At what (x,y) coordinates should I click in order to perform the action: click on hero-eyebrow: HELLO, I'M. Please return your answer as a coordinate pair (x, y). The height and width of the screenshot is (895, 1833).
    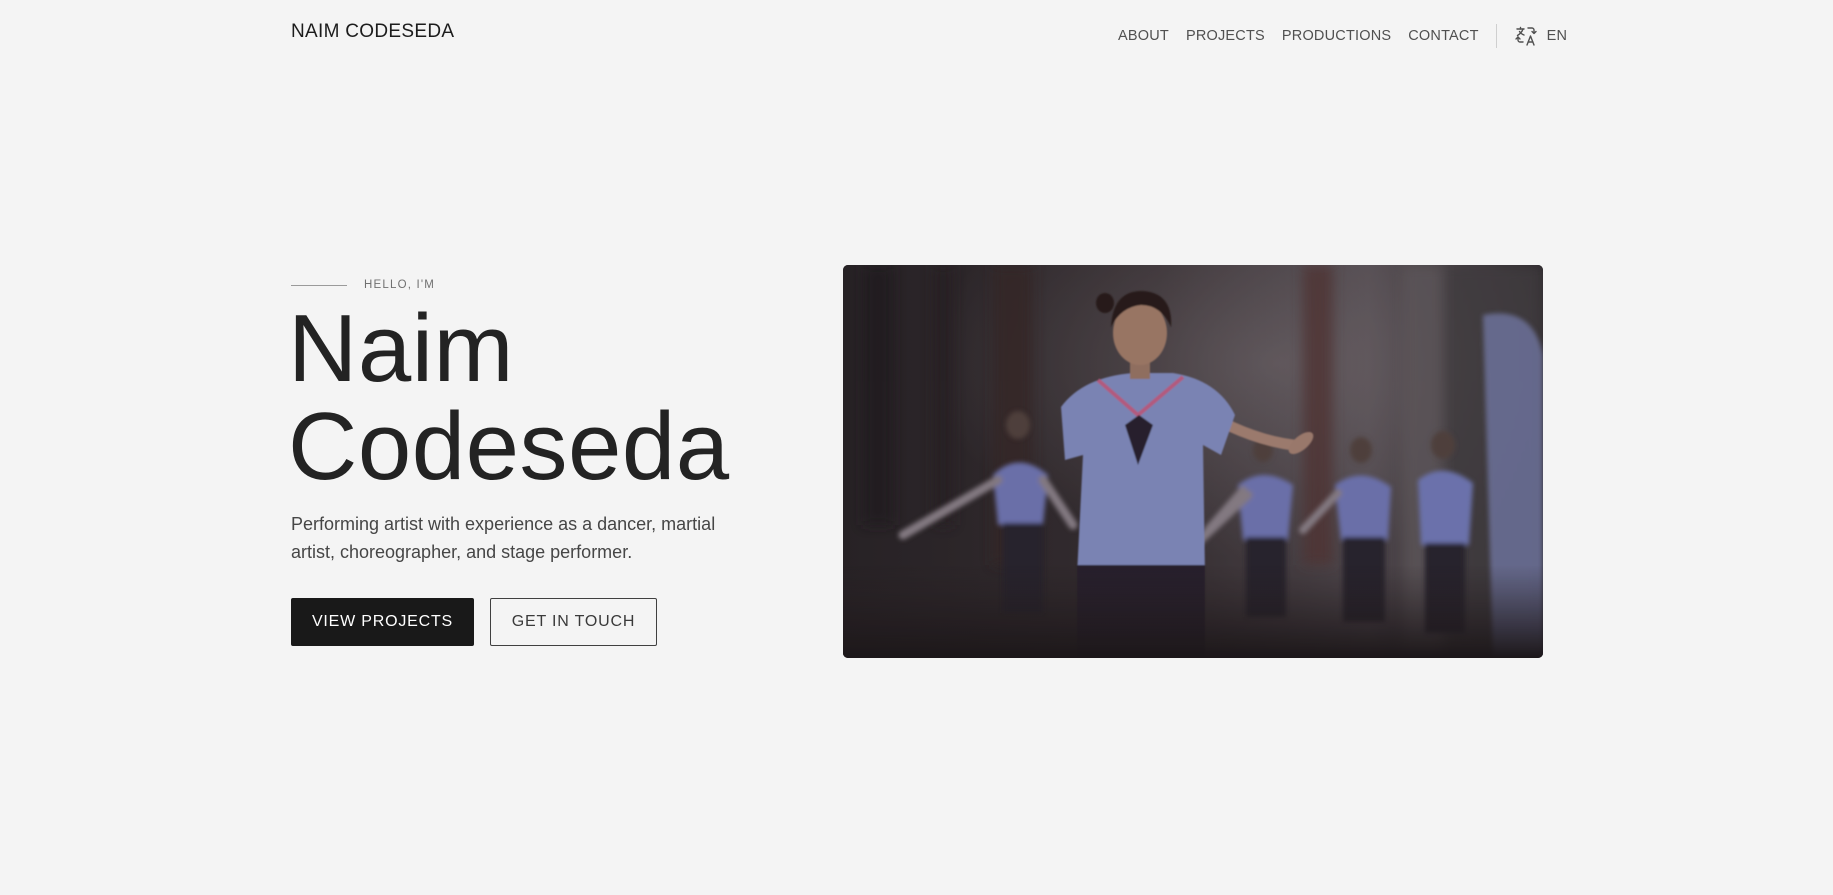
    Looking at the image, I should click on (363, 285).